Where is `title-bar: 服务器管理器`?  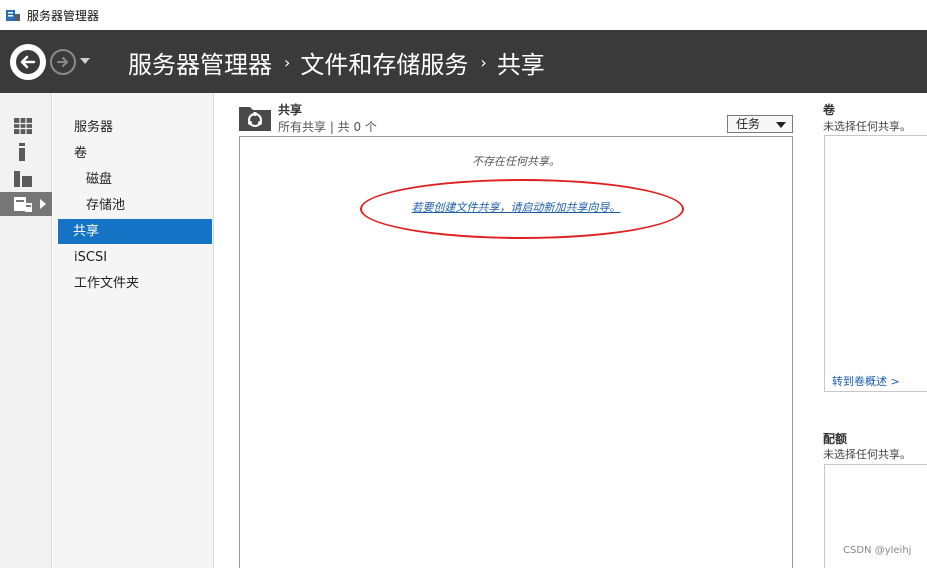 title-bar: 服务器管理器 is located at coordinates (463, 15).